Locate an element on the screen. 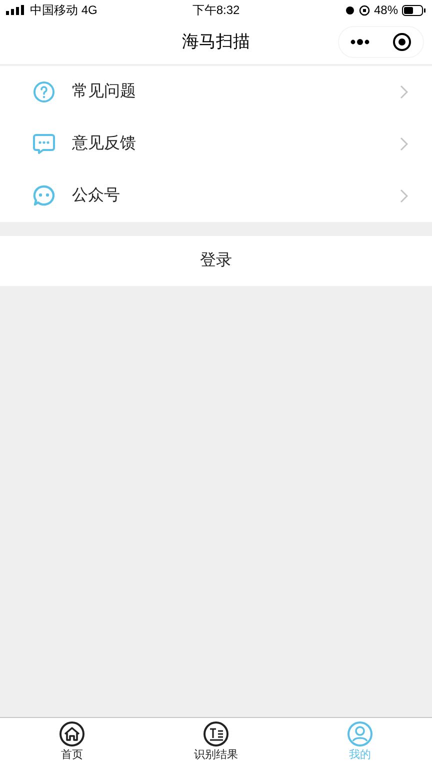 The height and width of the screenshot is (768, 432). tab-bar-item: 首页 is located at coordinates (72, 743).